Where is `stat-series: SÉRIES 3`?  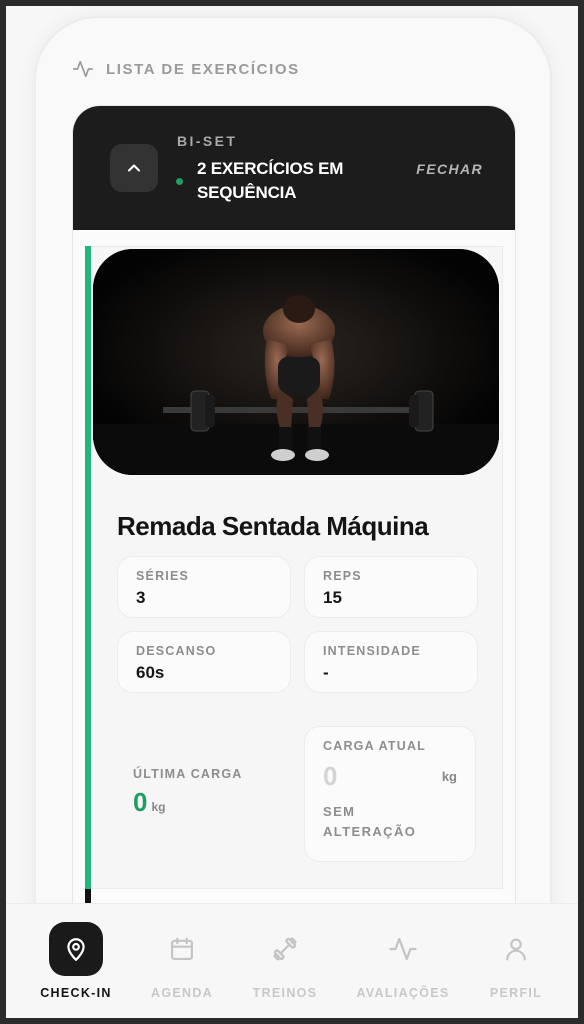
stat-series: SÉRIES 3 is located at coordinates (204, 587).